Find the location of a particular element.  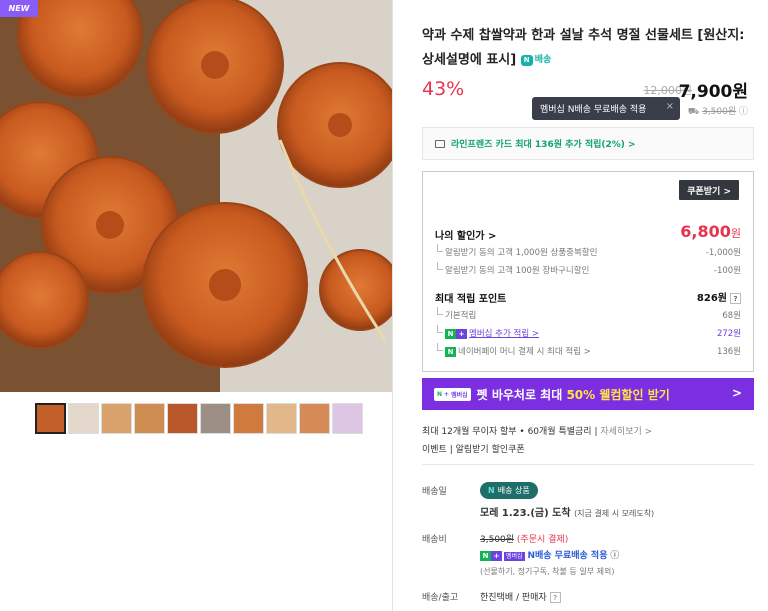

point-item: 기본적립 is located at coordinates (456, 314).